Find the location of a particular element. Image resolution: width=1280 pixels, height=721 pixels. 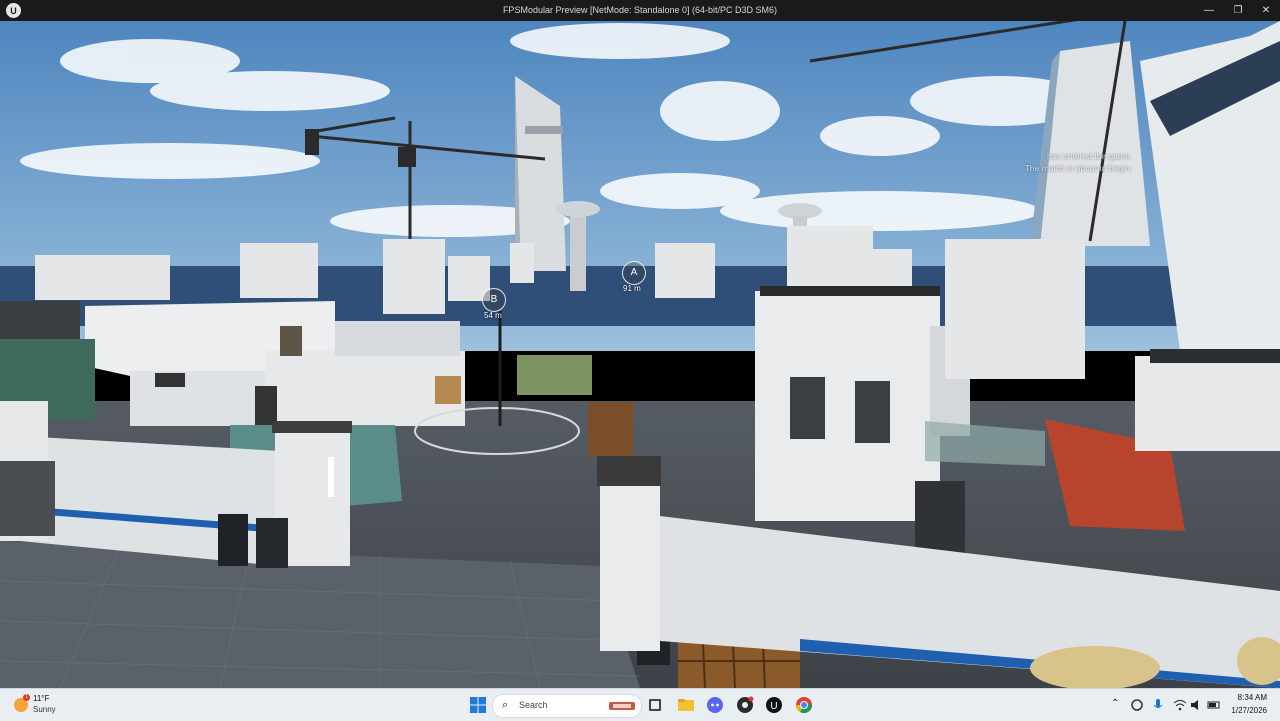

clock-date: 1/27/2026 is located at coordinates (1249, 710).